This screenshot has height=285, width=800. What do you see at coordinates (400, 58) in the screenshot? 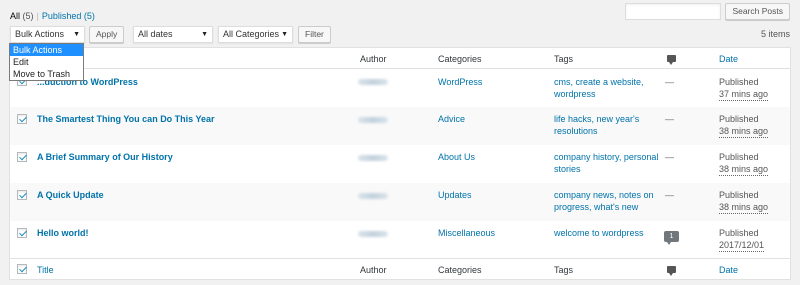
I see `table-header: Title Author Categories Tags Date` at bounding box center [400, 58].